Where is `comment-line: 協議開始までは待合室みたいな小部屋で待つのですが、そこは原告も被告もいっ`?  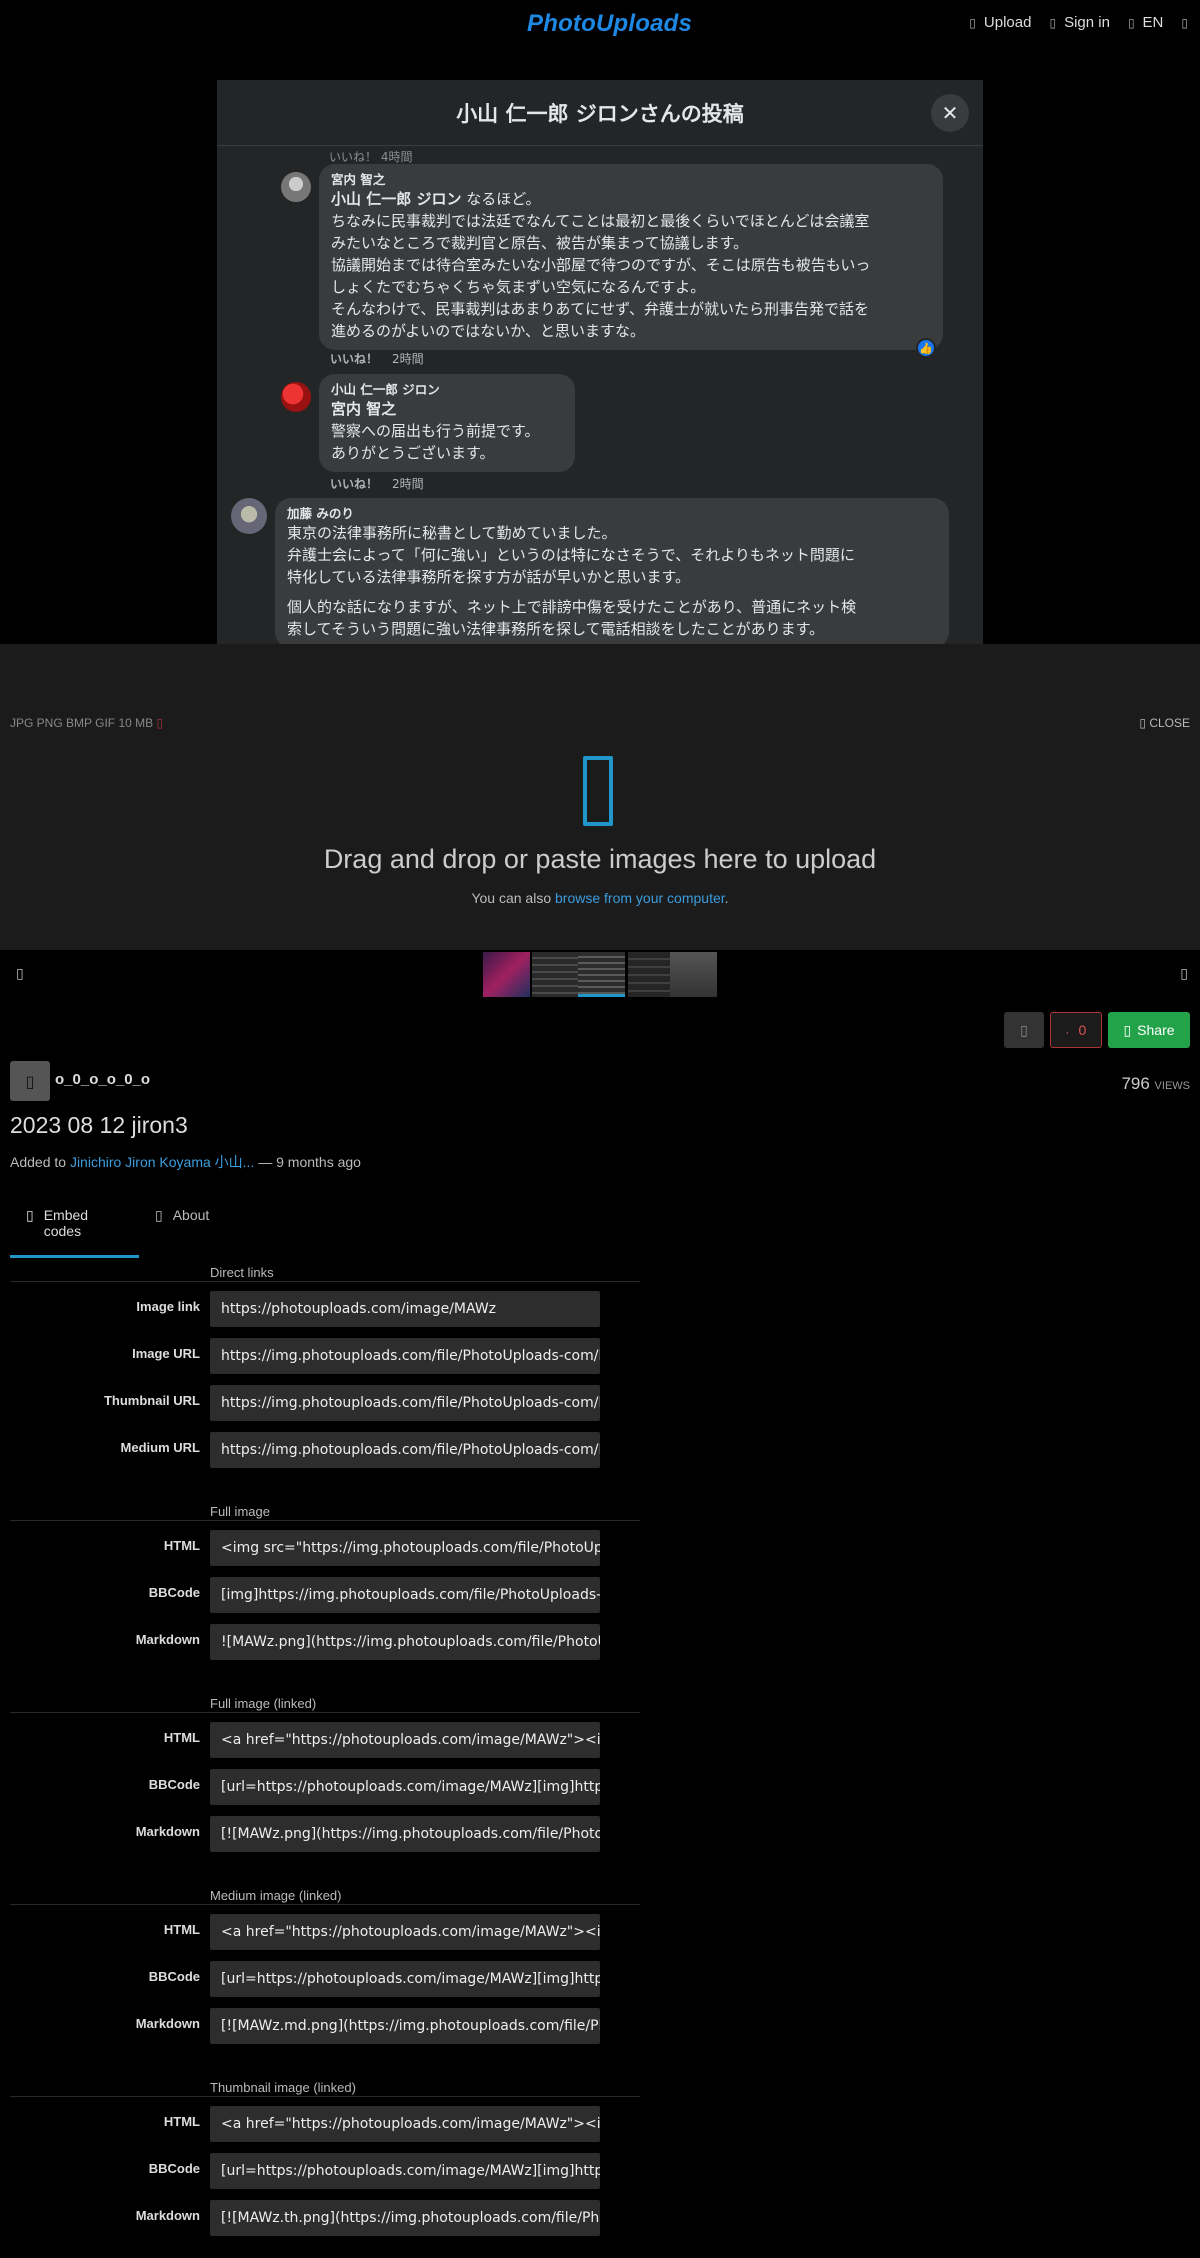
comment-line: 協議開始までは待合室みたいな小部屋で待つのですが、そこは原告も被告もいっ is located at coordinates (601, 265).